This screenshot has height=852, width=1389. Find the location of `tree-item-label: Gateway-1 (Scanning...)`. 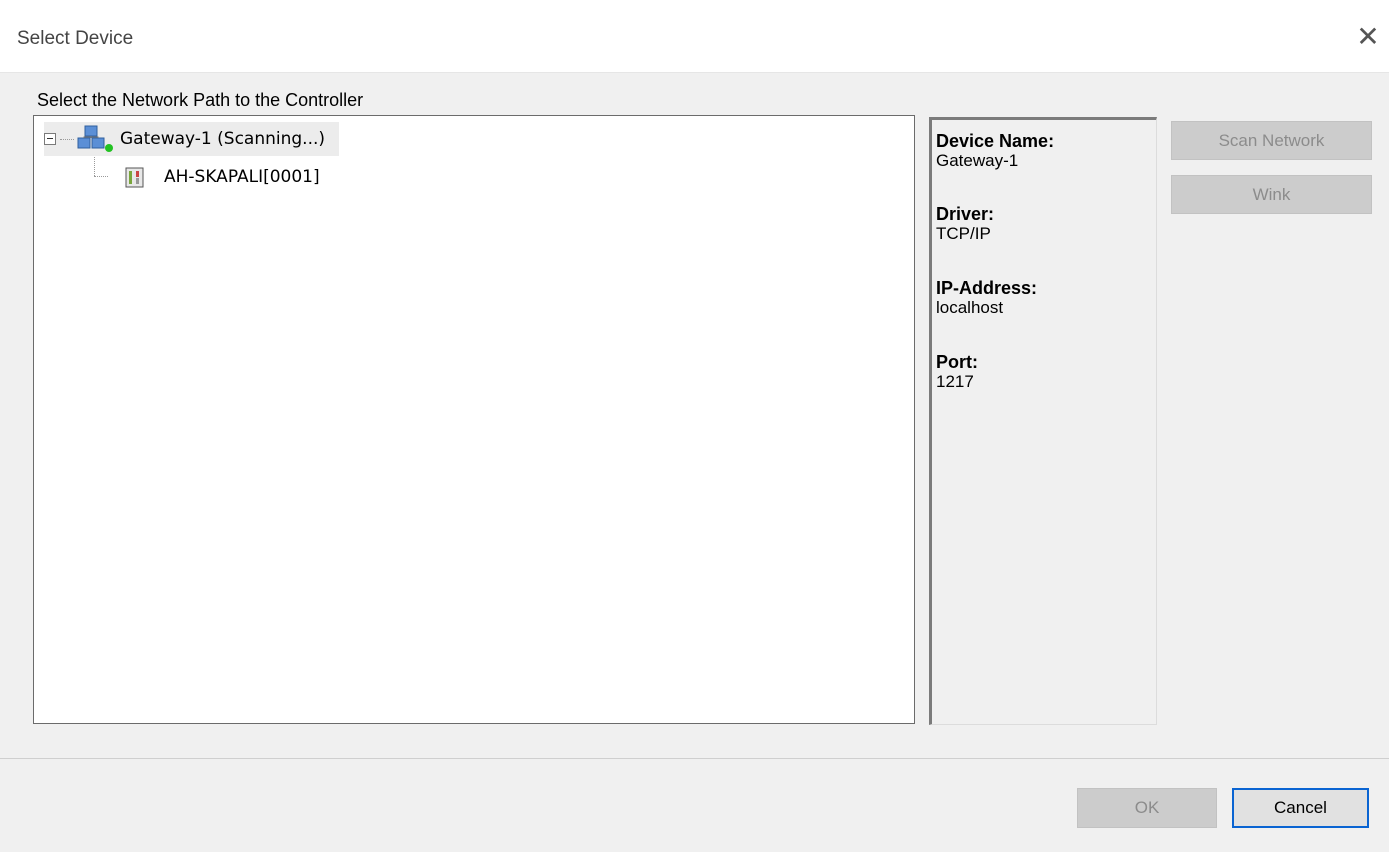

tree-item-label: Gateway-1 (Scanning...) is located at coordinates (223, 139).